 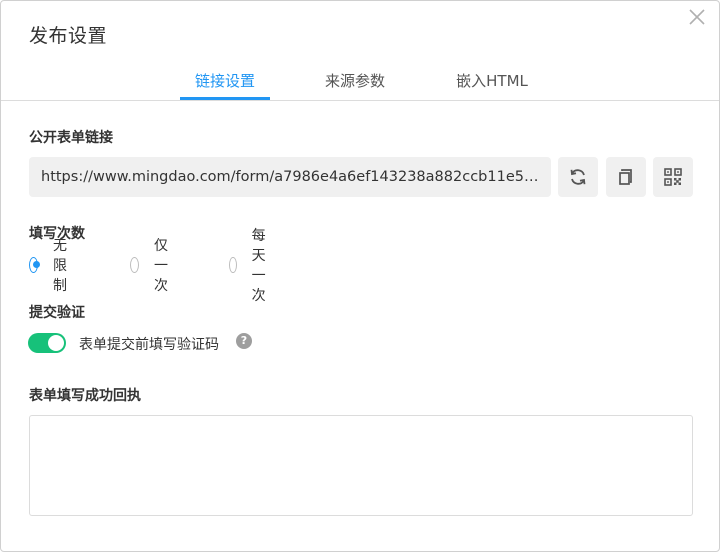 What do you see at coordinates (152, 266) in the screenshot?
I see `radio-once: 仅一次` at bounding box center [152, 266].